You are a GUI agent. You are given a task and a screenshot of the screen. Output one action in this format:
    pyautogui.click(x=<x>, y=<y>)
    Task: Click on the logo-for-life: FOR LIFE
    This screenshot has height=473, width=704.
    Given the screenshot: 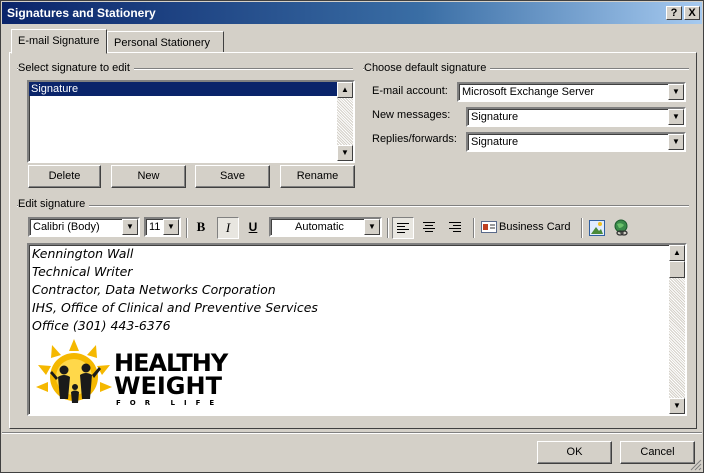 What is the action you would take?
    pyautogui.click(x=170, y=403)
    